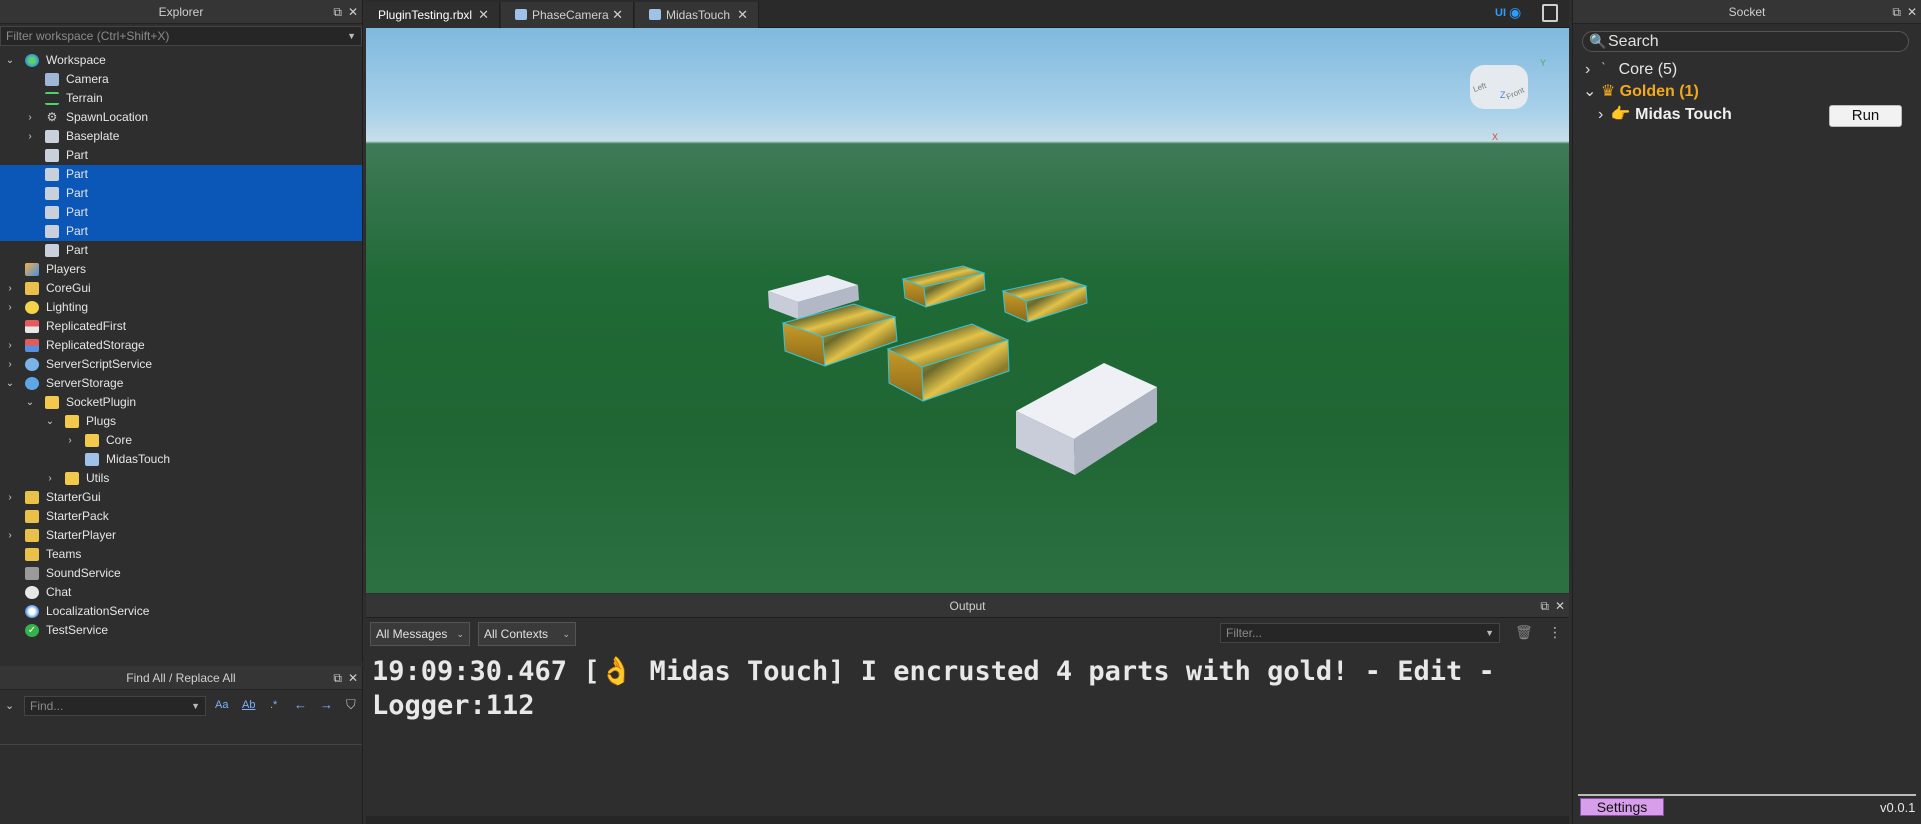 The height and width of the screenshot is (824, 1921). I want to click on tree-item-label: Core, so click(119, 440).